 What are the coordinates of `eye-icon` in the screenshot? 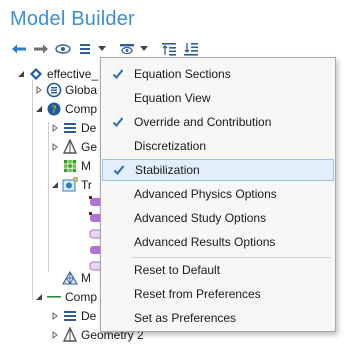 It's located at (63, 49).